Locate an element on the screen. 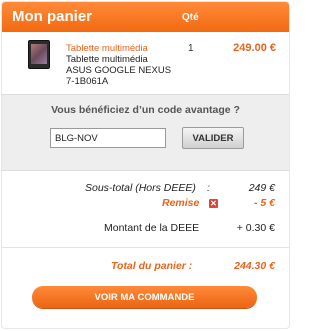  tablet-screen is located at coordinates (39, 54).